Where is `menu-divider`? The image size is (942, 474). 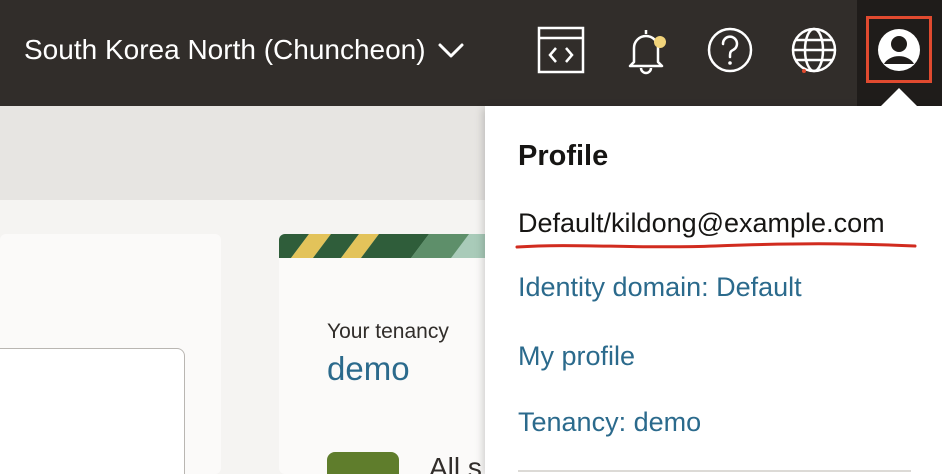
menu-divider is located at coordinates (714, 471).